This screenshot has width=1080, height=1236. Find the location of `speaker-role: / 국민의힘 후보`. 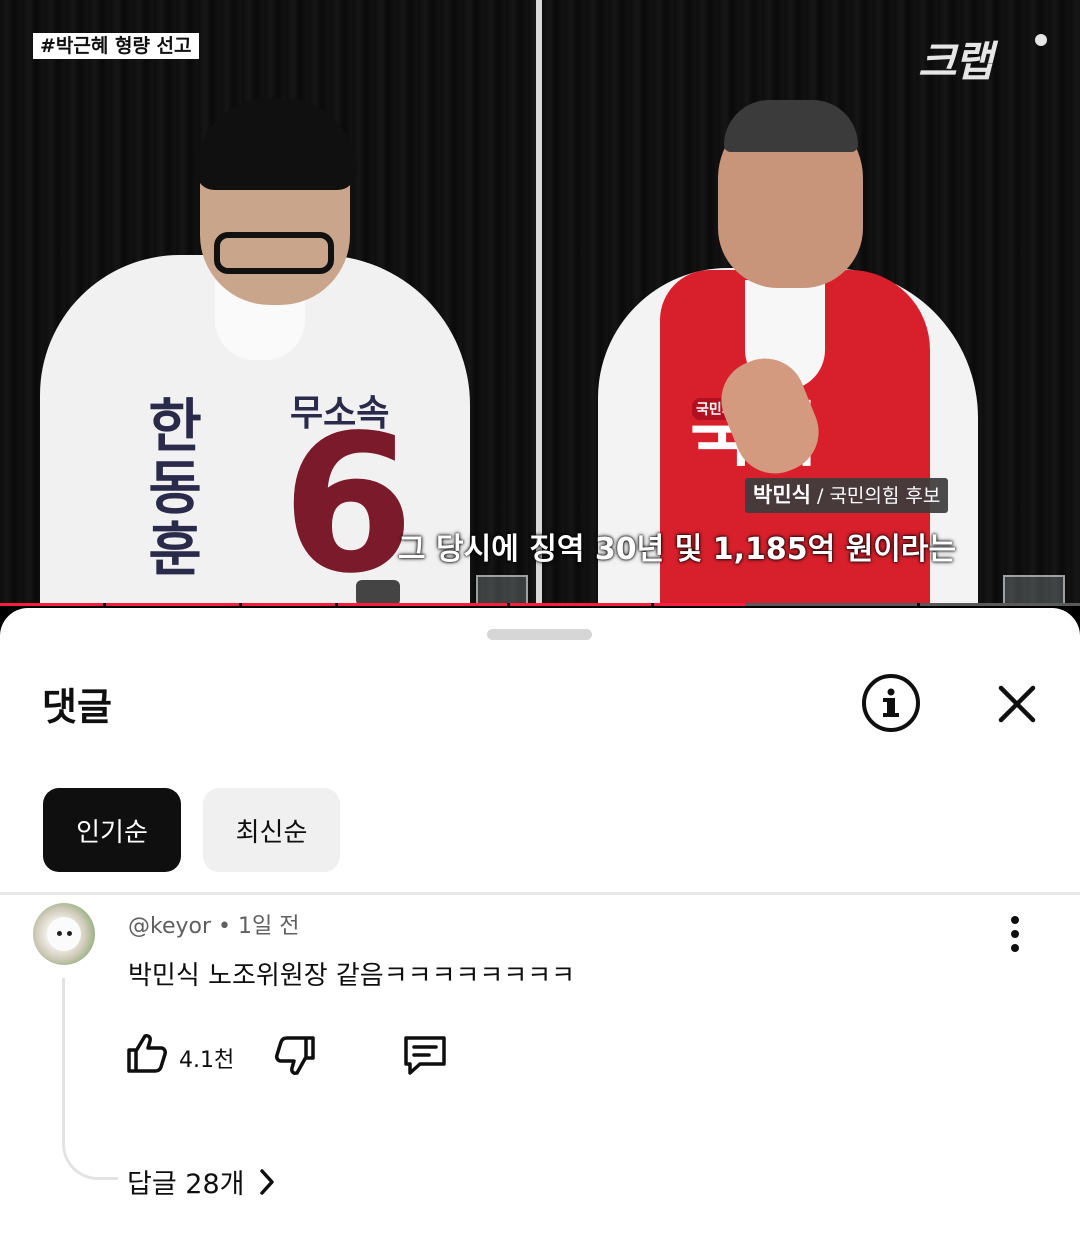

speaker-role: / 국민의힘 후보 is located at coordinates (879, 496).